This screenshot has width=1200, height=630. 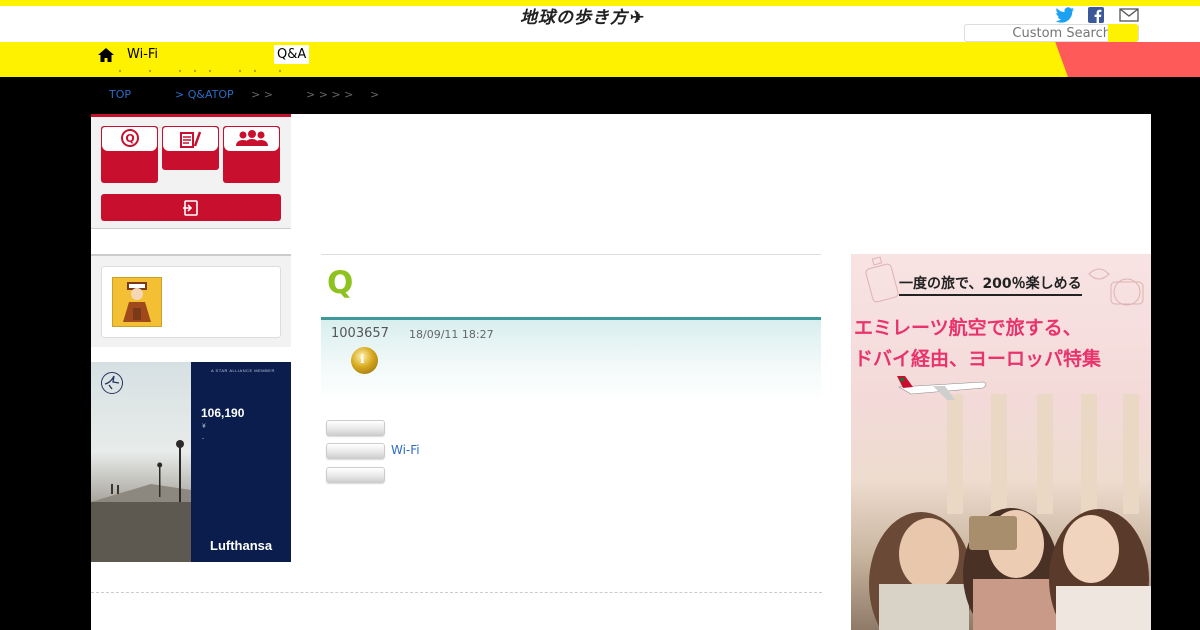 I want to click on question-user-id: 1003657, so click(x=360, y=333).